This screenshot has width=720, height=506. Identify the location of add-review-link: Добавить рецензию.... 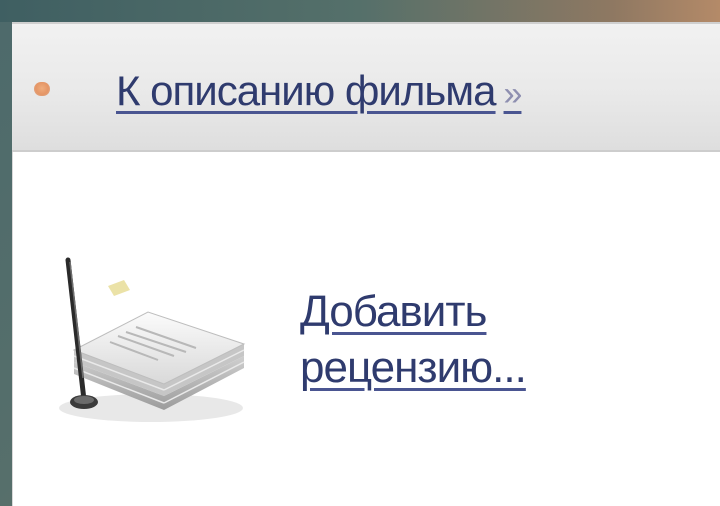
(470, 340).